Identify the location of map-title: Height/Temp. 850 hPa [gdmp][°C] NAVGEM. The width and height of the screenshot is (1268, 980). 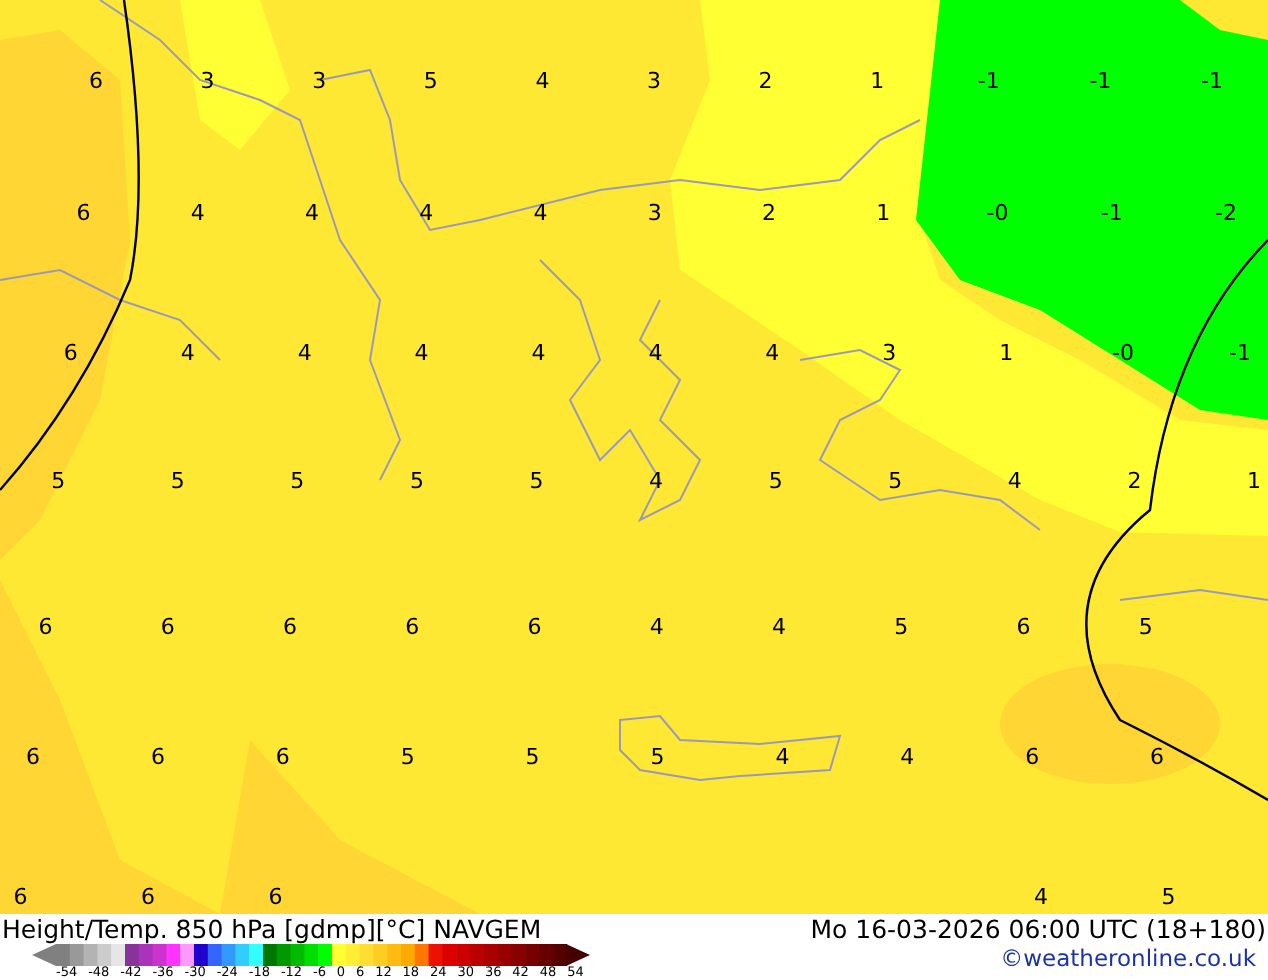
(272, 929).